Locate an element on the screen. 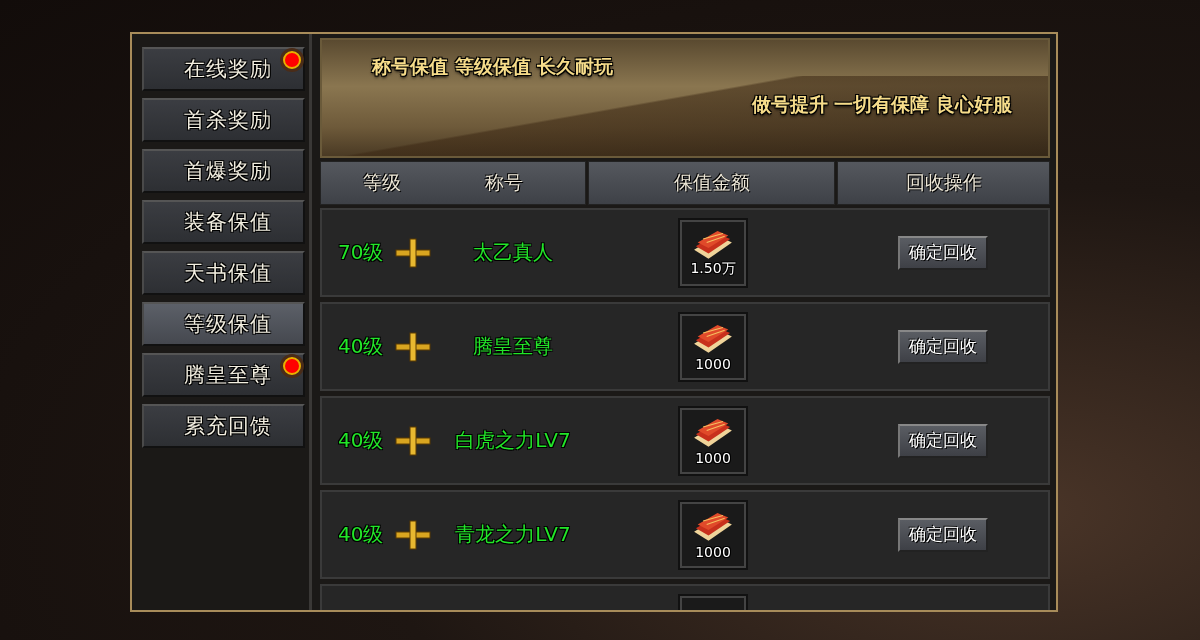 The image size is (1200, 640). header-label: 保值金额 is located at coordinates (711, 182).